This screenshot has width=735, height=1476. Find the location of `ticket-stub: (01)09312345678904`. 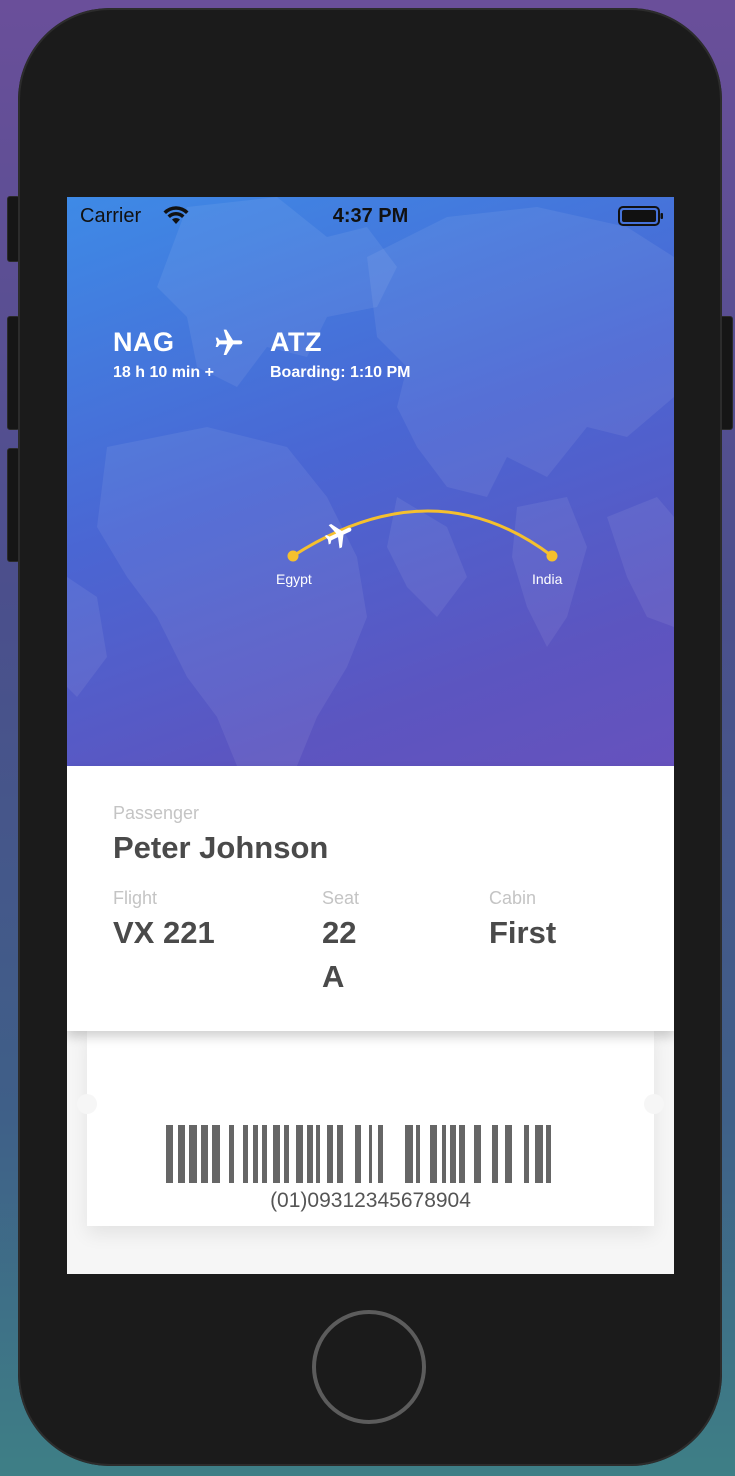

ticket-stub: (01)09312345678904 is located at coordinates (370, 1128).